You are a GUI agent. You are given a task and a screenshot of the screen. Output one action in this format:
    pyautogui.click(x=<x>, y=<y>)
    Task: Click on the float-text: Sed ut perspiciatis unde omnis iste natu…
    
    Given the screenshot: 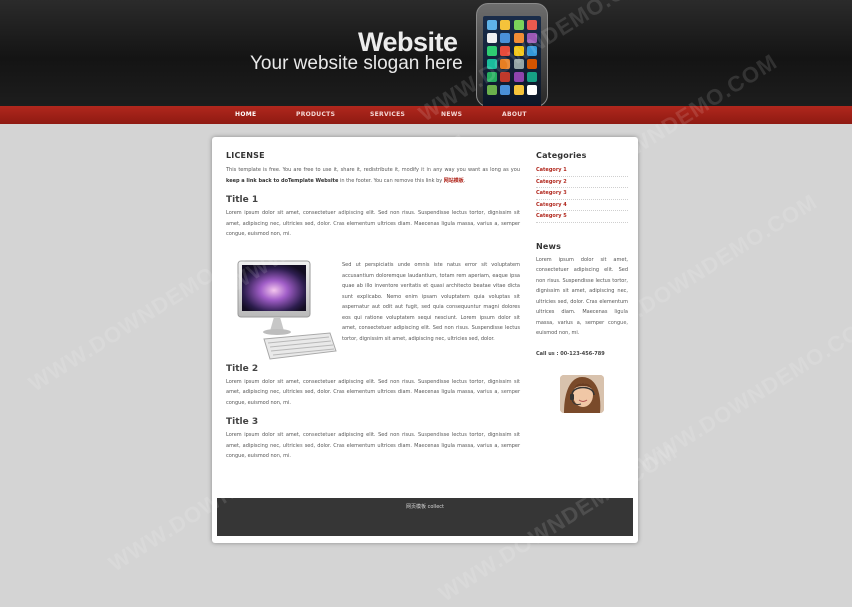 What is the action you would take?
    pyautogui.click(x=431, y=302)
    